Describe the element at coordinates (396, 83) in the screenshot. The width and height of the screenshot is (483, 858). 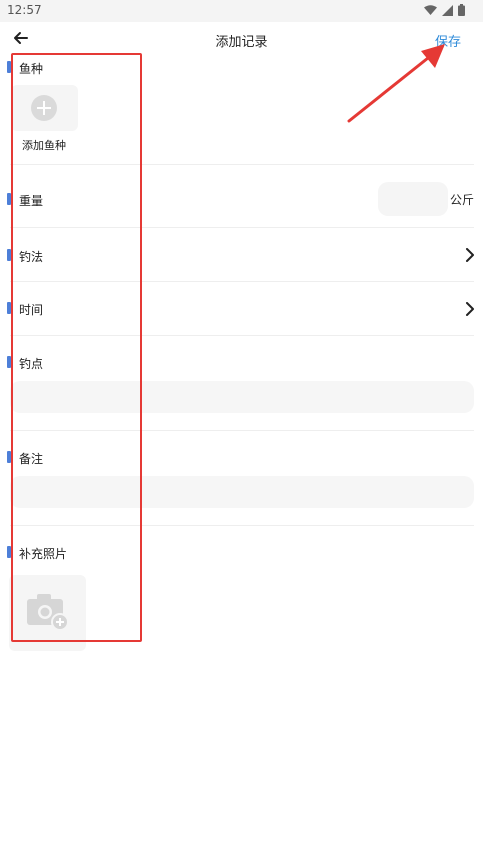
I see `annotation-arrow-icon` at that location.